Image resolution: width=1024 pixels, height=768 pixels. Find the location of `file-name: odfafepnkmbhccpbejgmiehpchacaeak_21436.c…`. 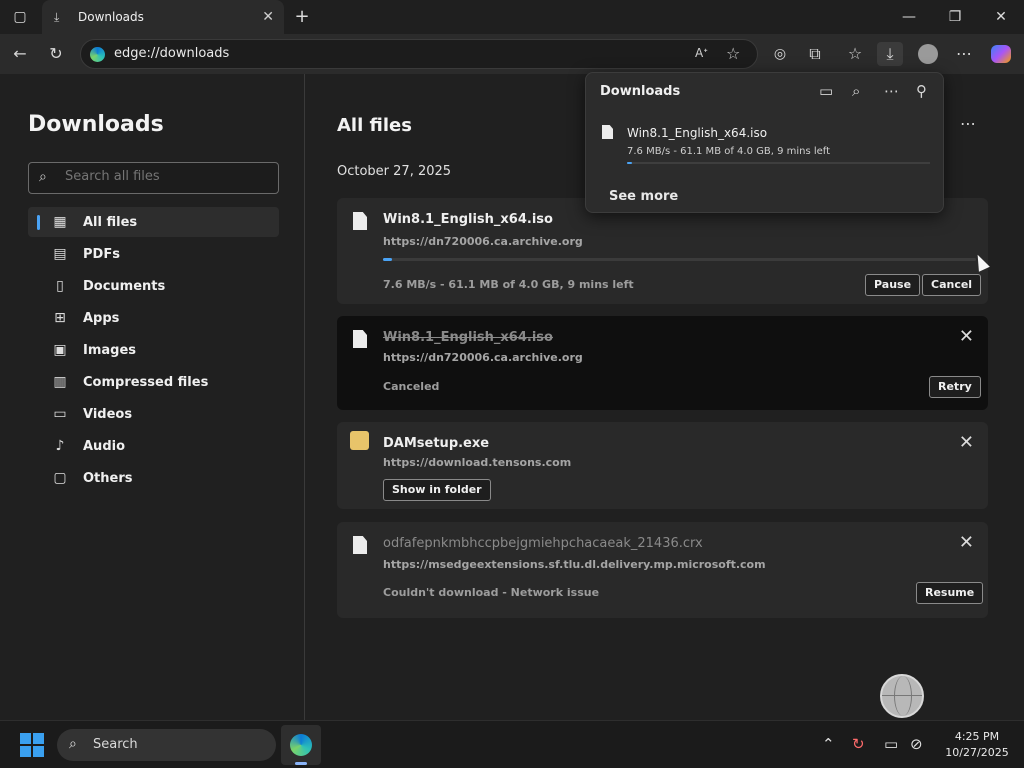

file-name: odfafepnkmbhccpbejgmiehpchacaeak_21436.c… is located at coordinates (543, 543).